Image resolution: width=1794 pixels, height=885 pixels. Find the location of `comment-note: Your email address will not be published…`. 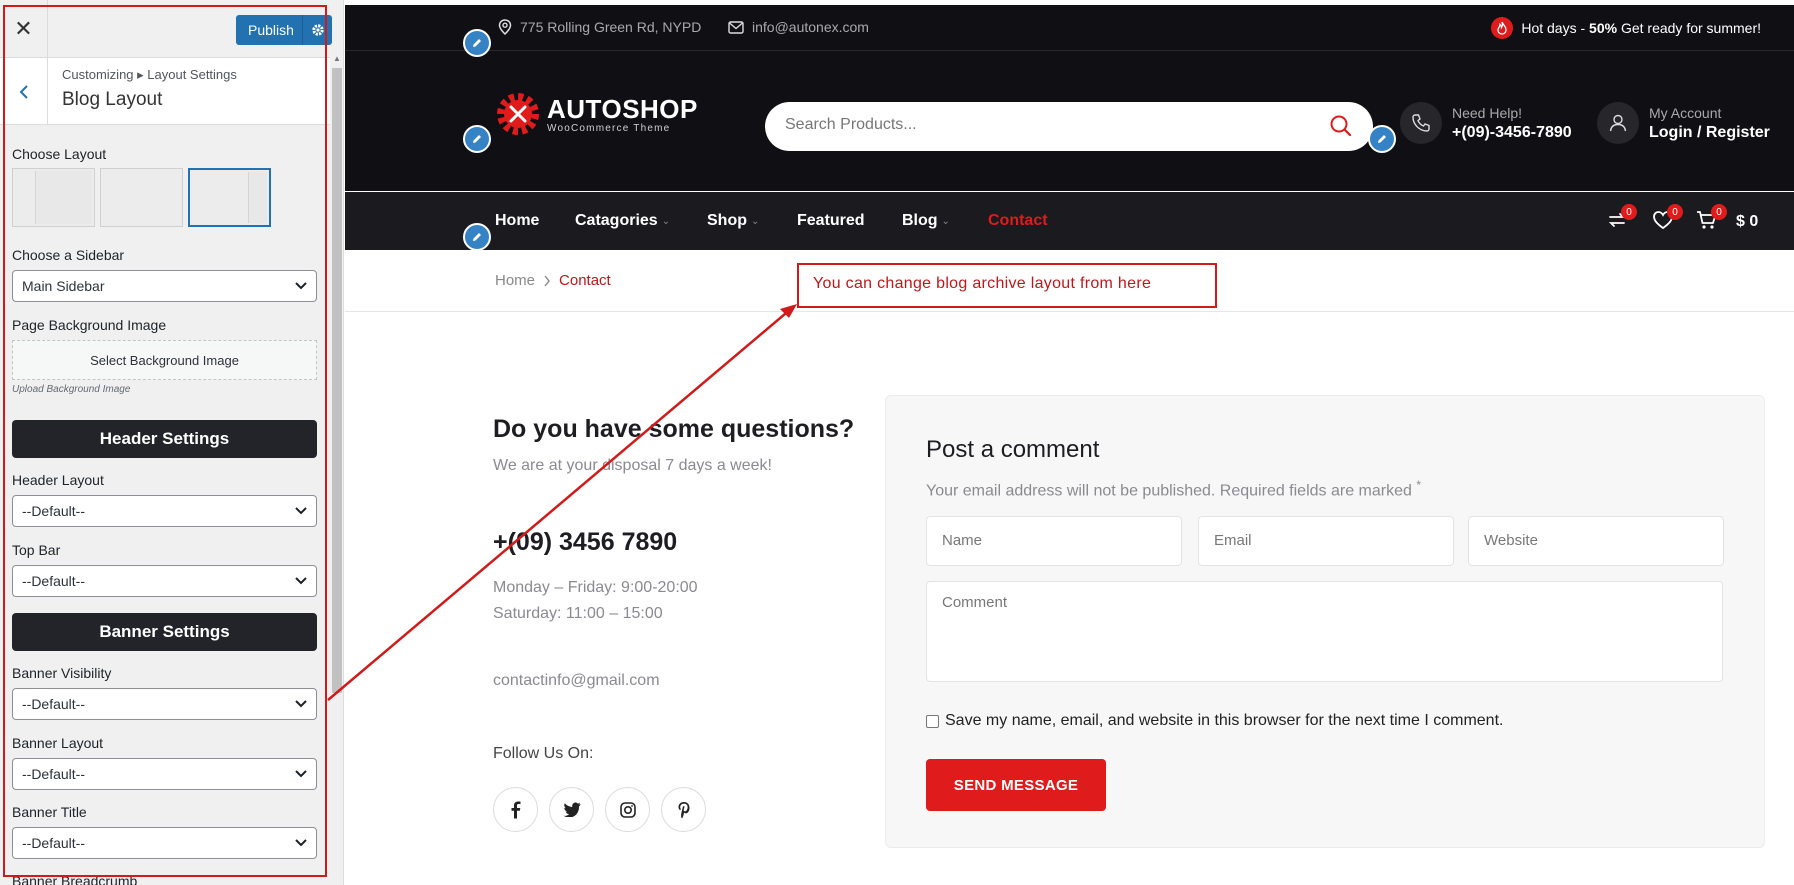

comment-note: Your email address will not be published… is located at coordinates (1173, 489).